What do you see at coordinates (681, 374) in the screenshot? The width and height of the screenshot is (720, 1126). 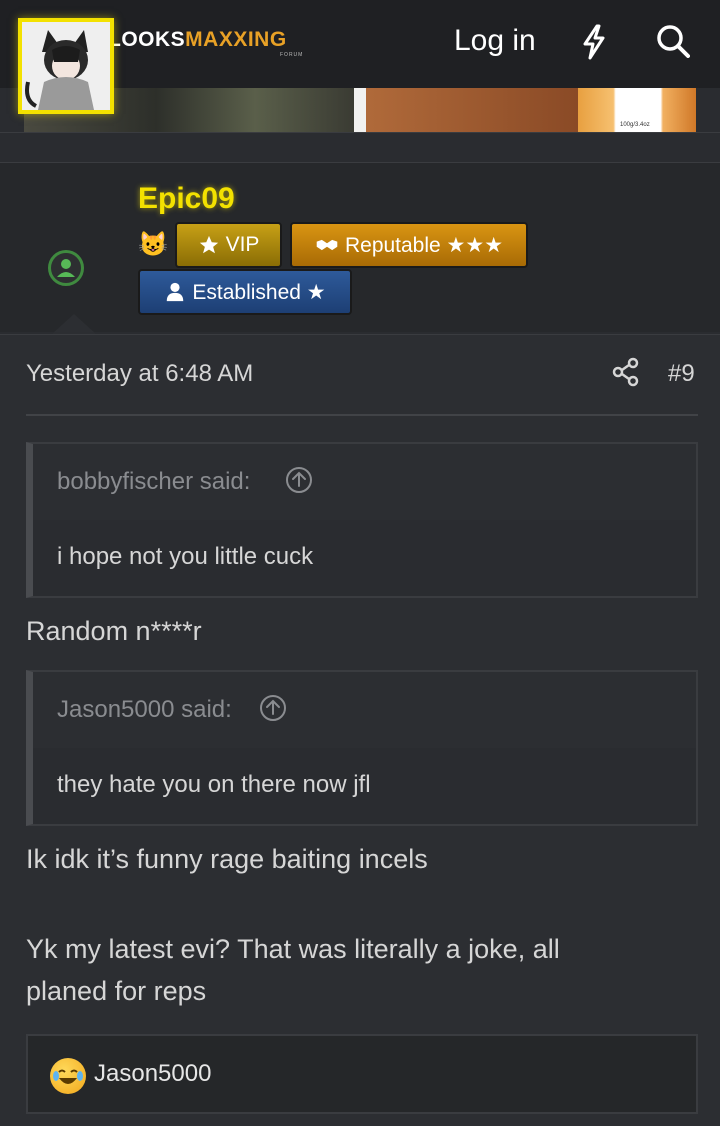 I see `post-number-link: #9` at bounding box center [681, 374].